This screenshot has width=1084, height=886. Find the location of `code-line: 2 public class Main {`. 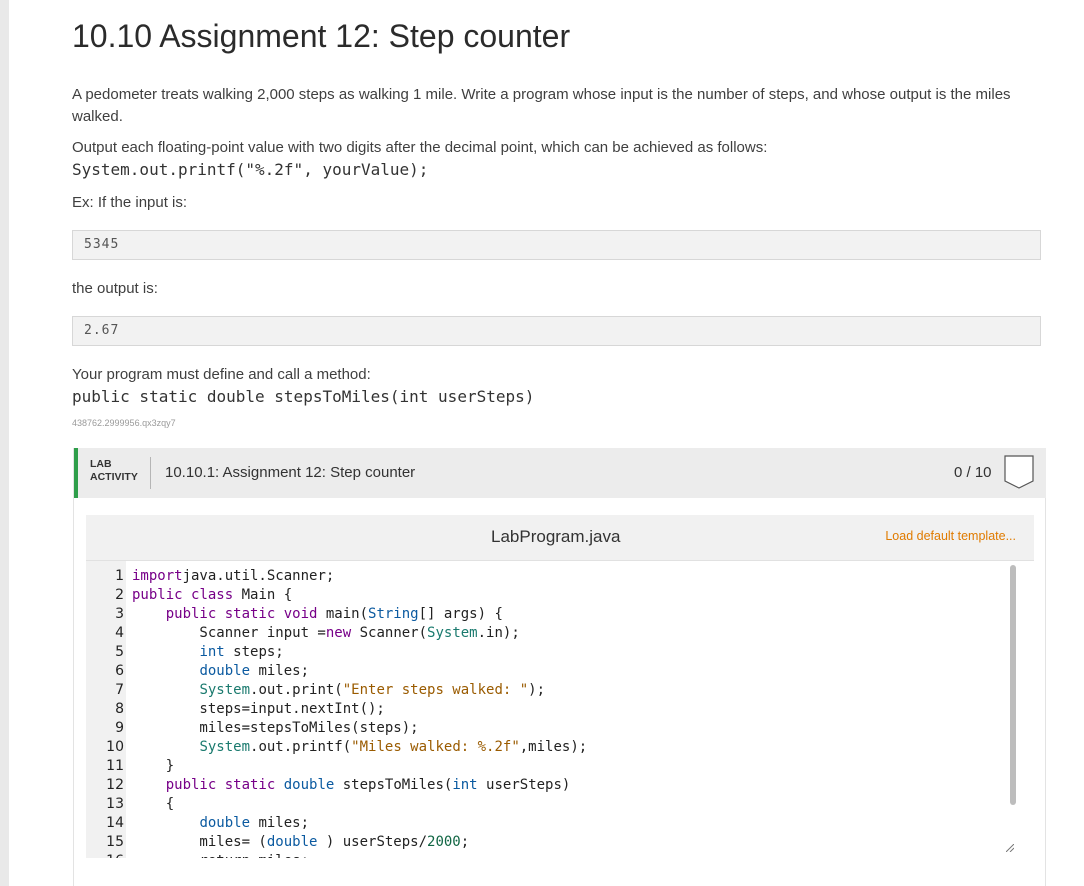

code-line: 2 public class Main { is located at coordinates (546, 595).